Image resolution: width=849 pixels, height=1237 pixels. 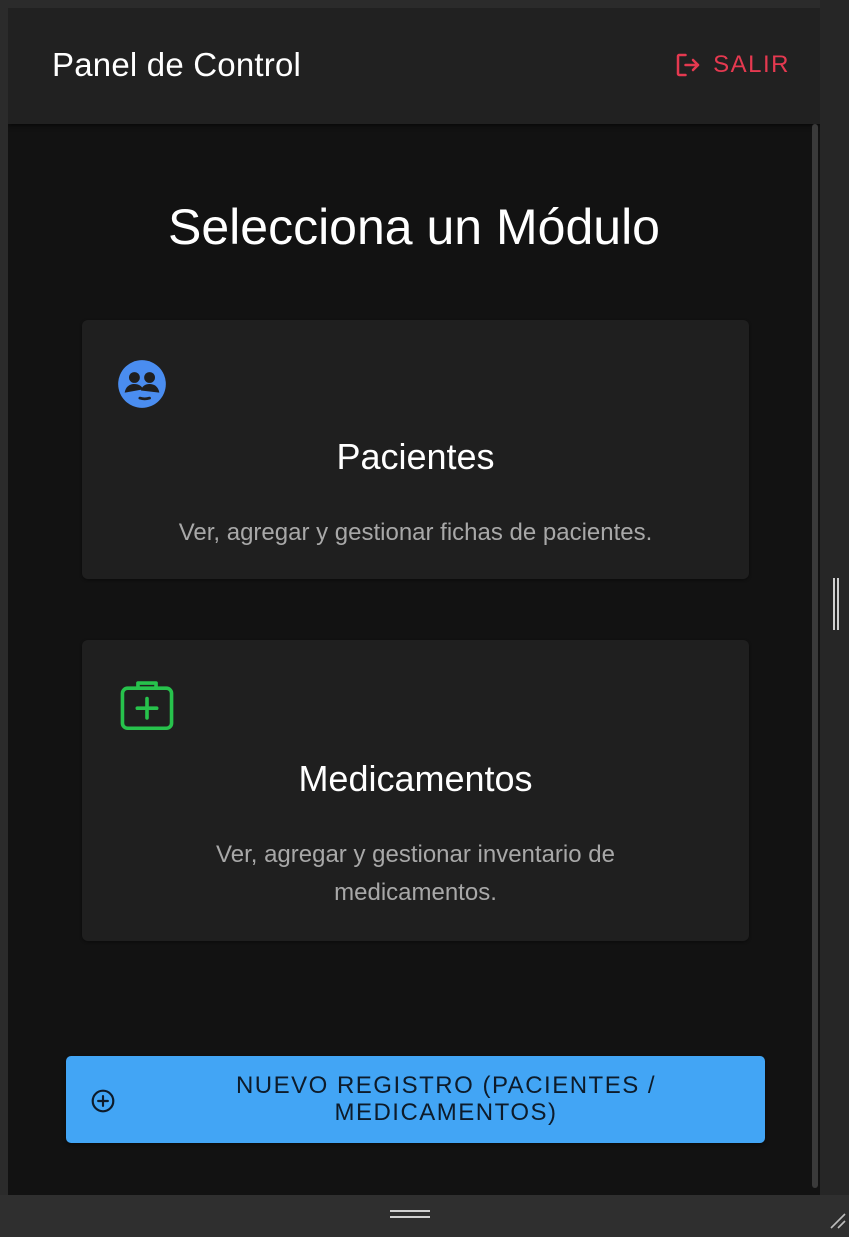 I want to click on page-title: Selecciona un Módulo, so click(x=414, y=227).